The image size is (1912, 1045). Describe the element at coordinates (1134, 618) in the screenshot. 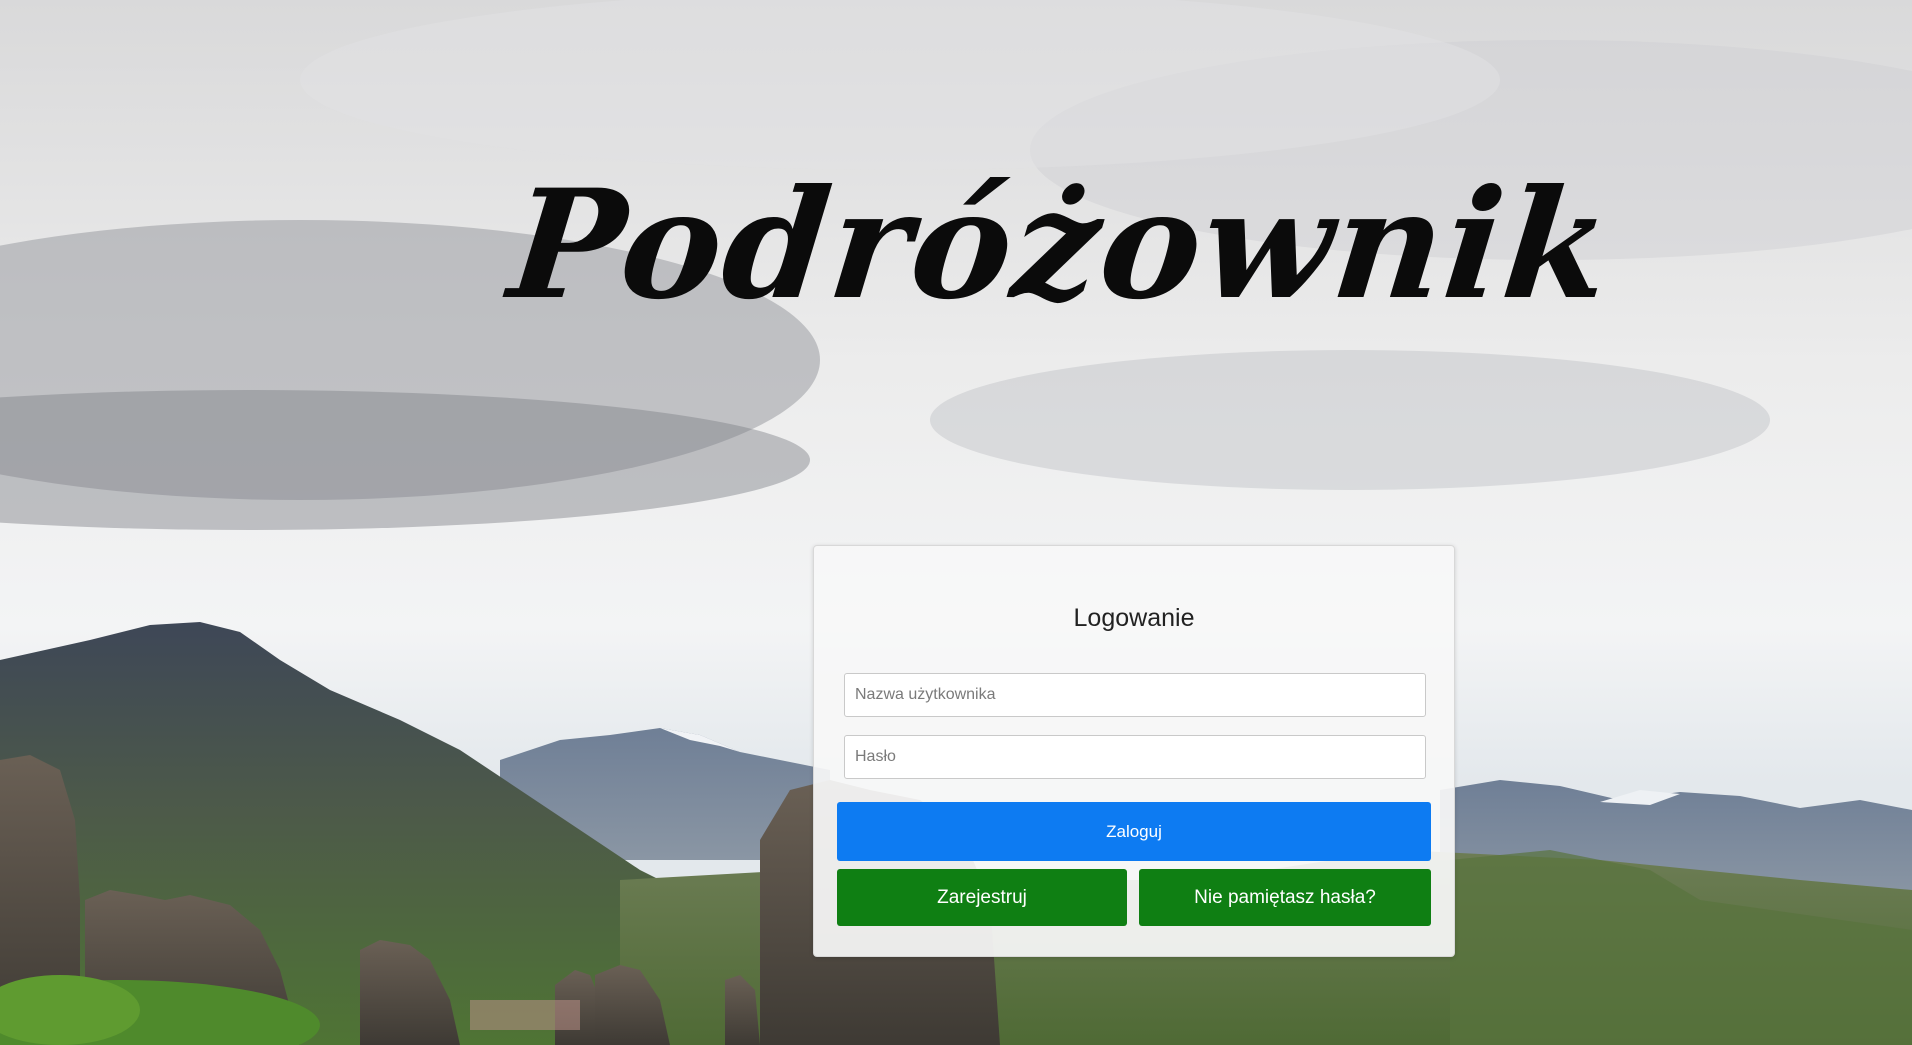

I see `login-heading: Logowanie` at that location.